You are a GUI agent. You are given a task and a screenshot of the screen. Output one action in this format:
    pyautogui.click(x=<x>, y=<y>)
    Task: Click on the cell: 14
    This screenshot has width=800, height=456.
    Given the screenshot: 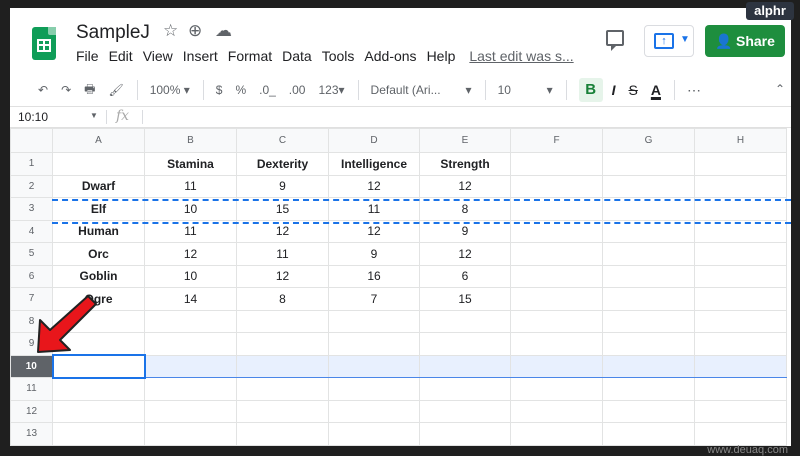 What is the action you would take?
    pyautogui.click(x=190, y=299)
    